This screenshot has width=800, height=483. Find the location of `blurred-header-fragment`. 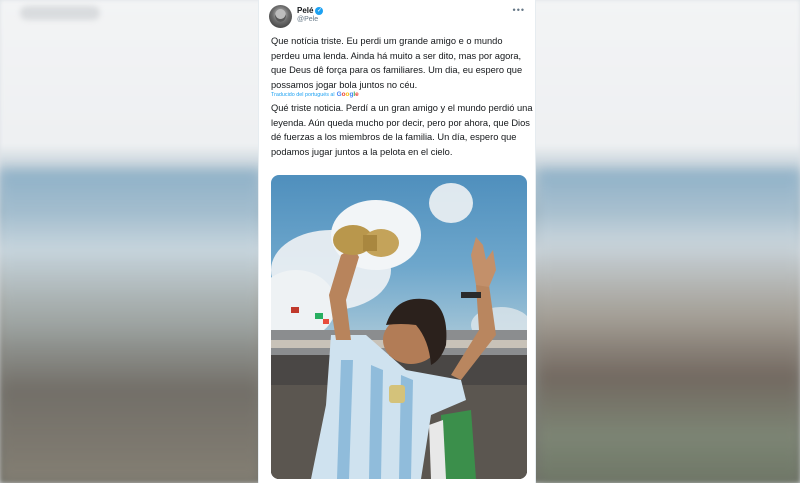

blurred-header-fragment is located at coordinates (60, 13).